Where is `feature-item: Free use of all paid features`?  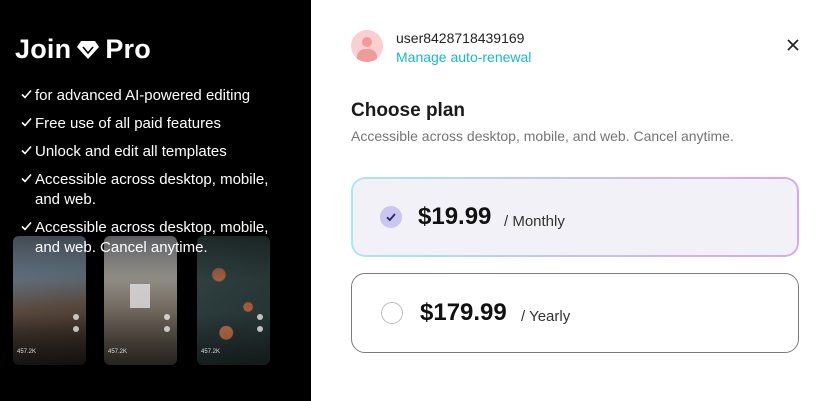
feature-item: Free use of all paid features is located at coordinates (153, 124).